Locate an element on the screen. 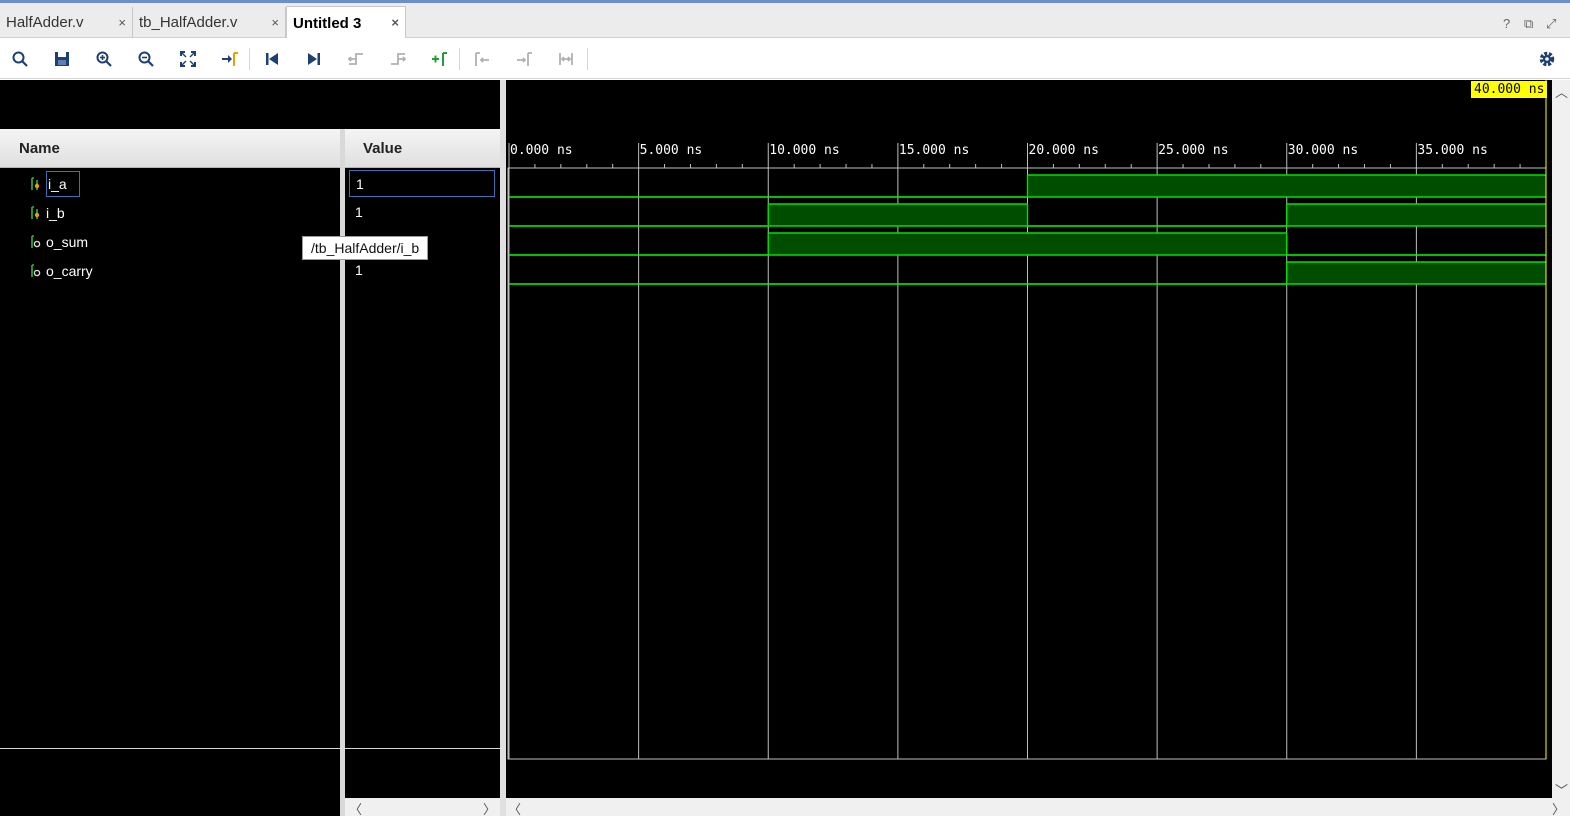 The height and width of the screenshot is (816, 1570). tab-halfadder-v: HalfAdder.v × is located at coordinates (66, 22).